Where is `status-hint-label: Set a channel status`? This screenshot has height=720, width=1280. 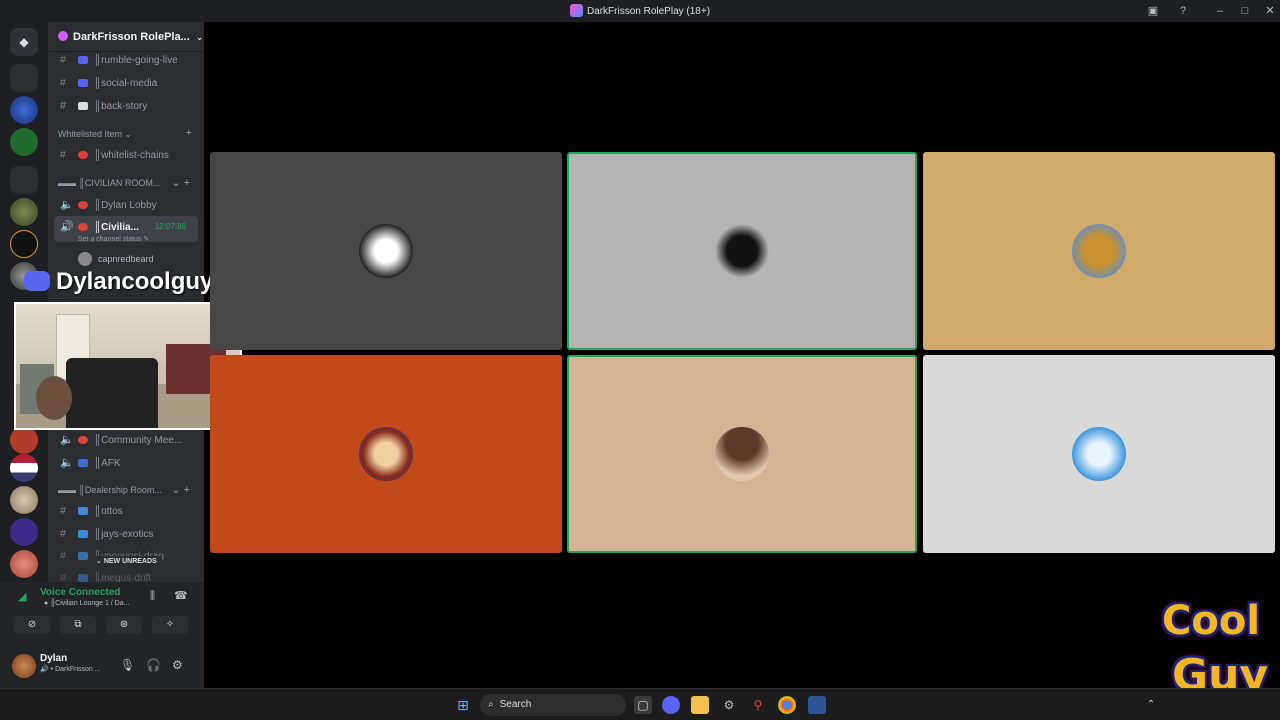 status-hint-label: Set a channel status is located at coordinates (110, 239).